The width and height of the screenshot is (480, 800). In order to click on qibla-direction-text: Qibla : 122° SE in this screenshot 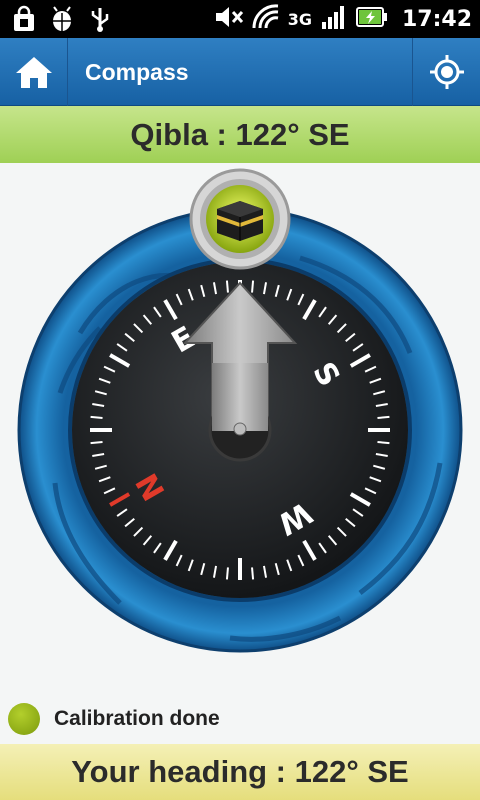, I will do `click(240, 134)`.